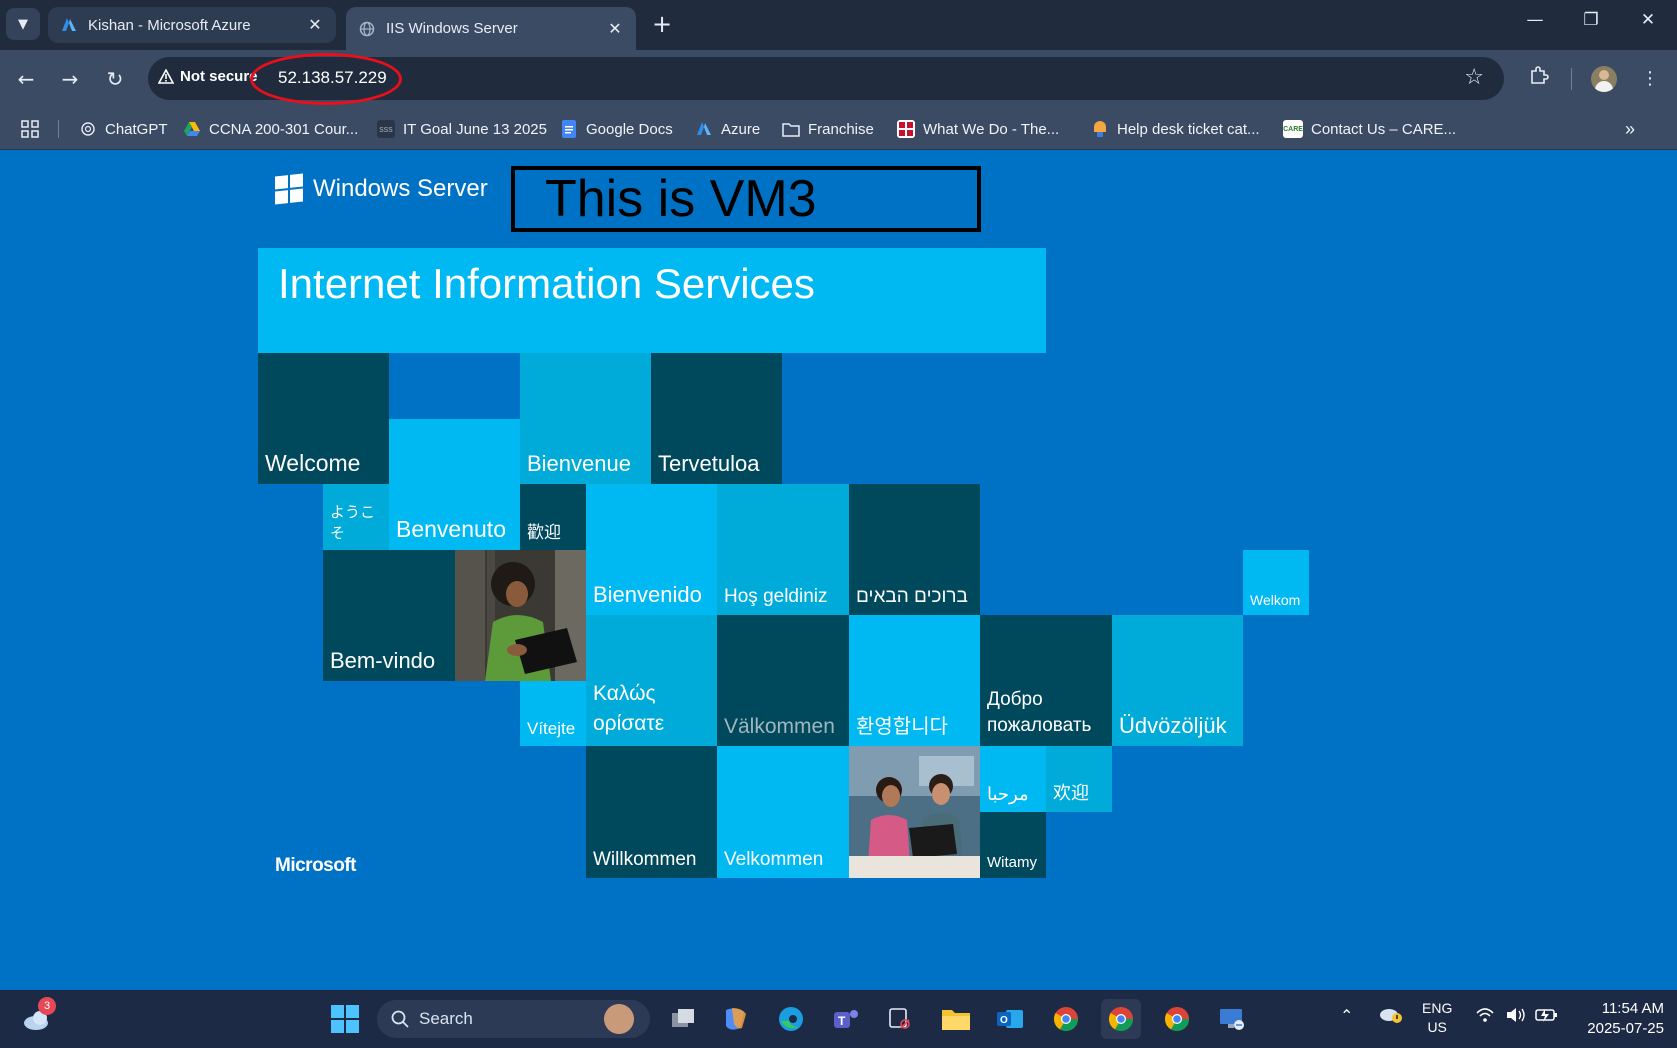 The image size is (1677, 1048). I want to click on tile-willkommen: Willkommen, so click(651, 812).